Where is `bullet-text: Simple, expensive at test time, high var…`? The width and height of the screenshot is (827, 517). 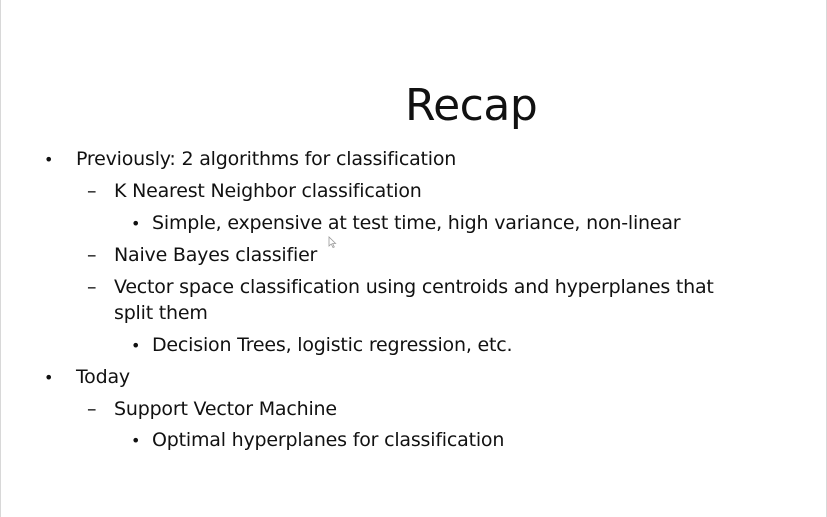
bullet-text: Simple, expensive at test time, high var… is located at coordinates (416, 223).